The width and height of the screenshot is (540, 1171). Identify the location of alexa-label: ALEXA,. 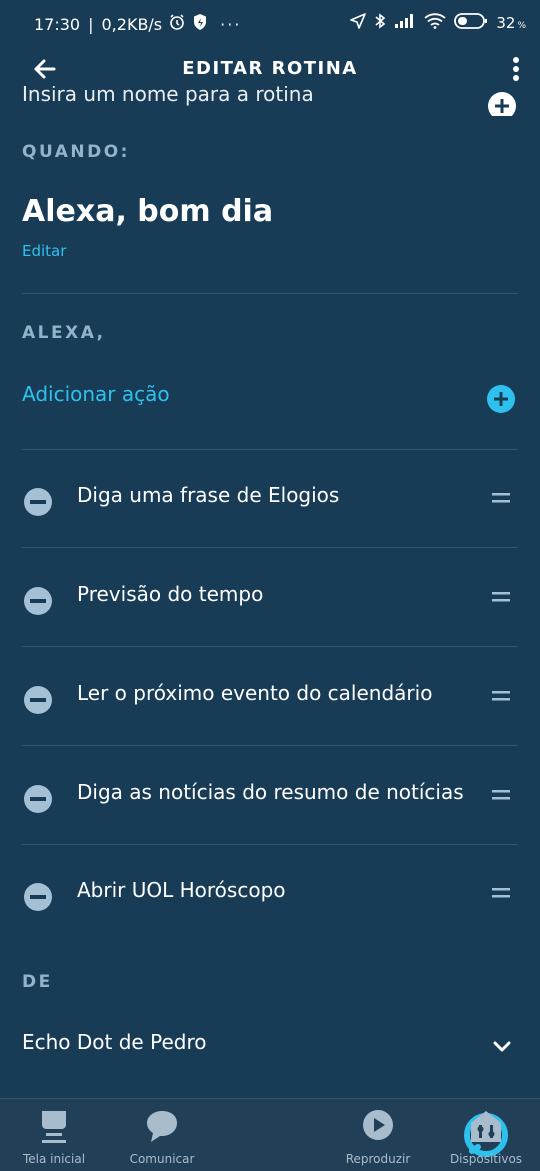
(64, 333).